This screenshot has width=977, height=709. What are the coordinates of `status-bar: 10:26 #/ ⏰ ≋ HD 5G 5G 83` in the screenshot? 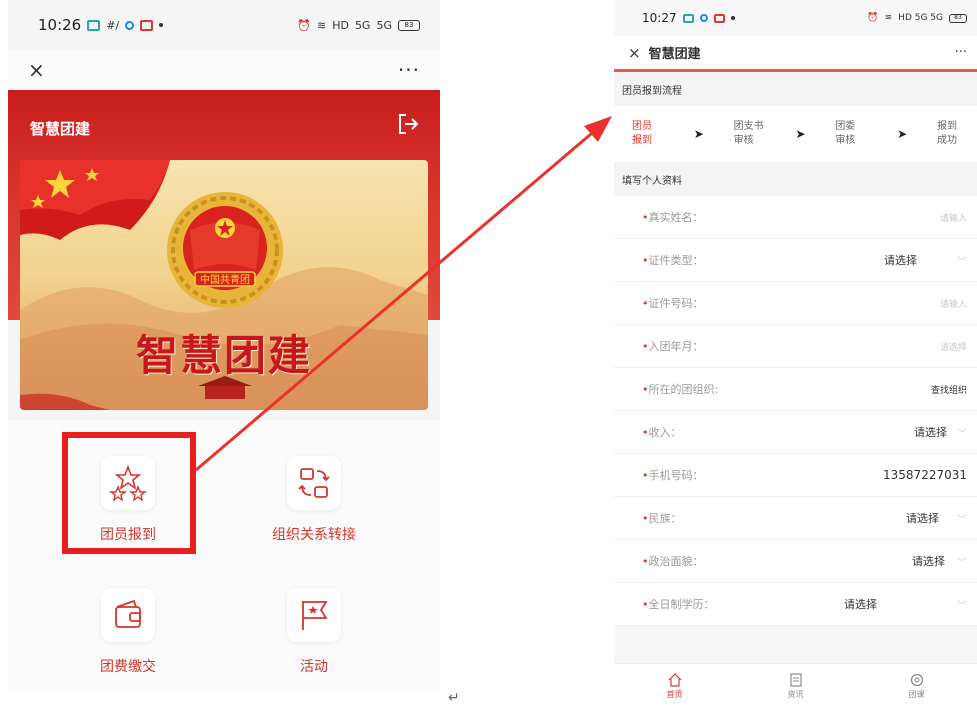 It's located at (224, 25).